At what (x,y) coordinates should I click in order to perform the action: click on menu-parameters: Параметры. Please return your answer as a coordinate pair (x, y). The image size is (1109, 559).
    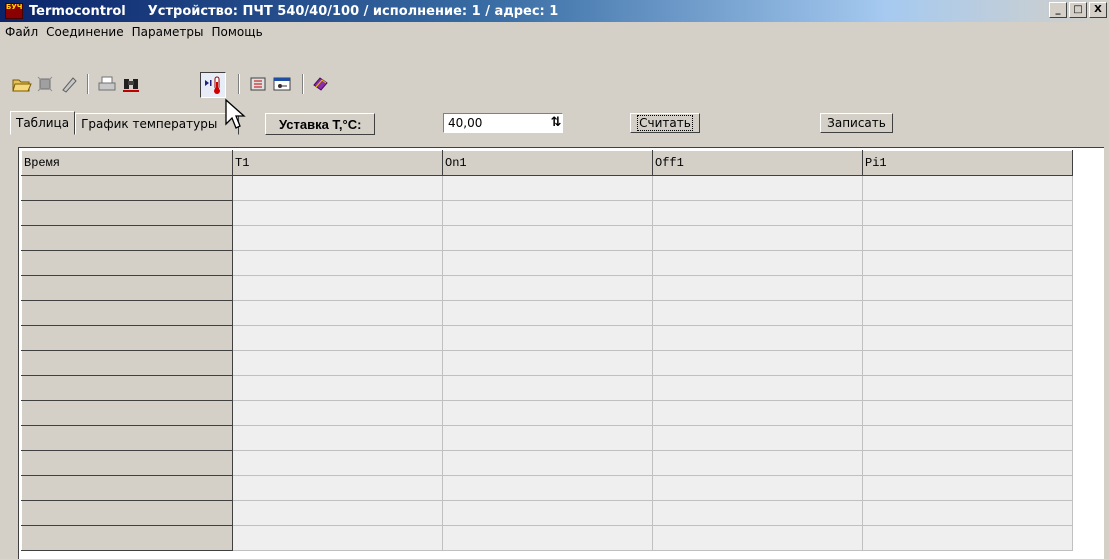
    Looking at the image, I should click on (168, 32).